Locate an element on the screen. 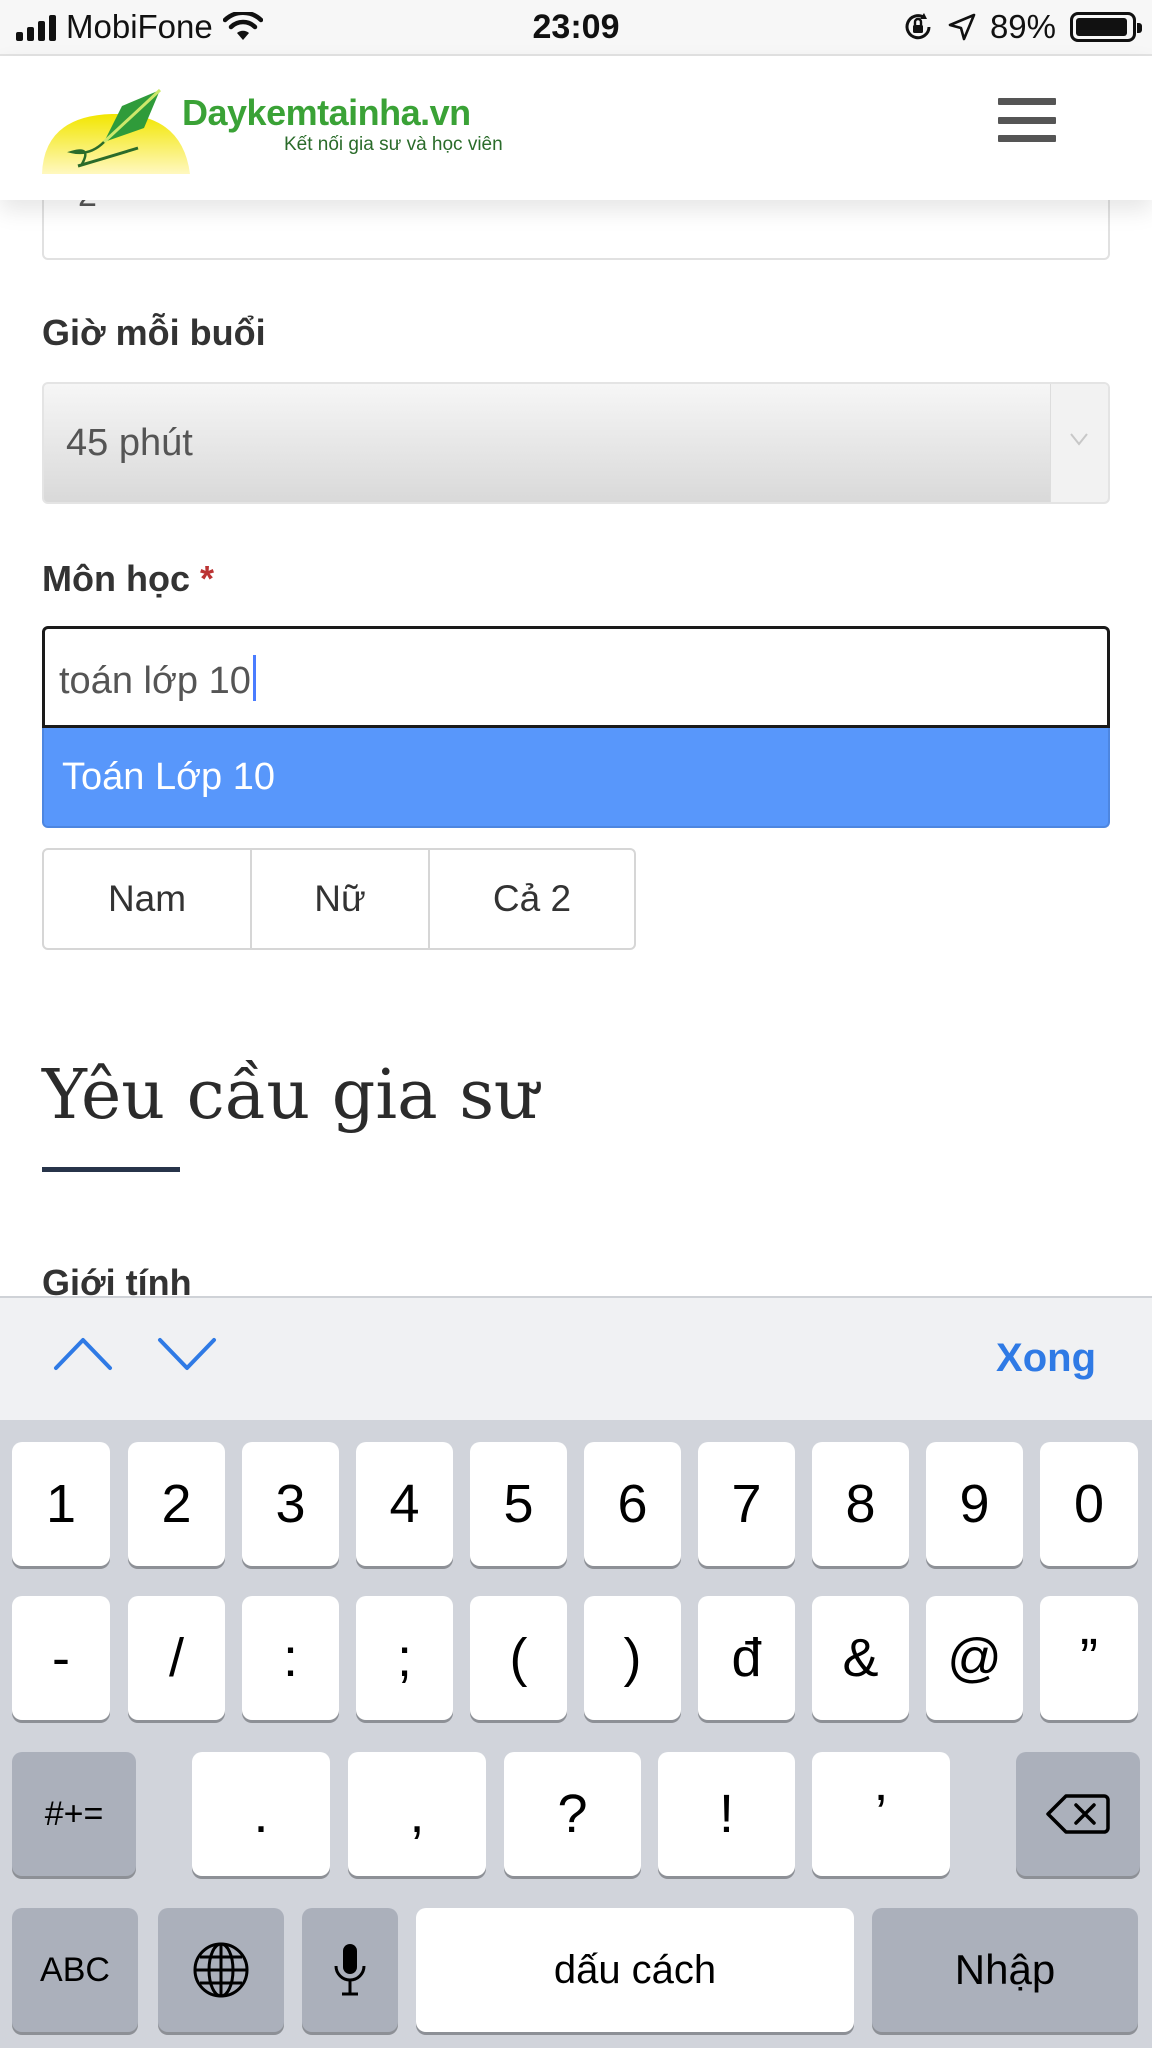 The image size is (1152, 2048). key-close-paren: ) is located at coordinates (632, 1658).